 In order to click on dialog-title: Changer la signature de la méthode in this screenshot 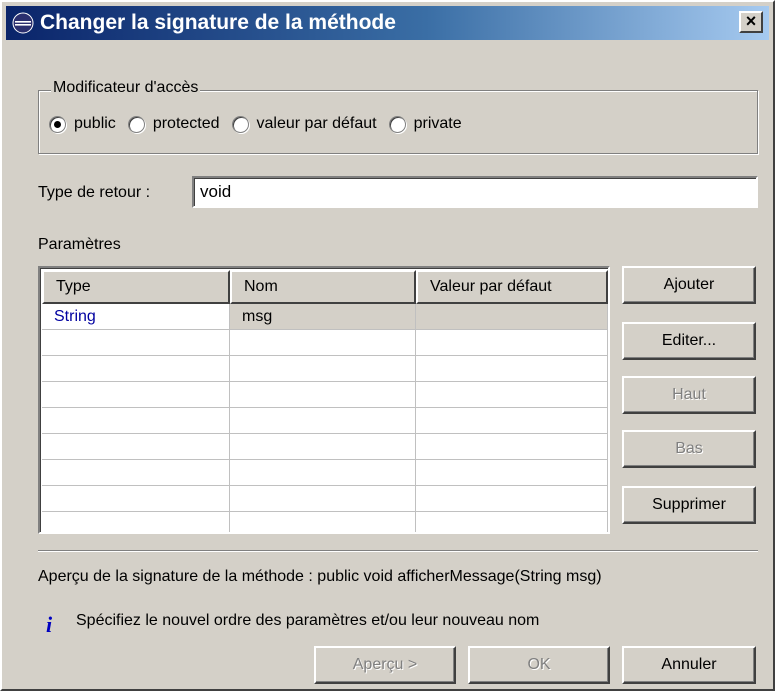, I will do `click(218, 22)`.